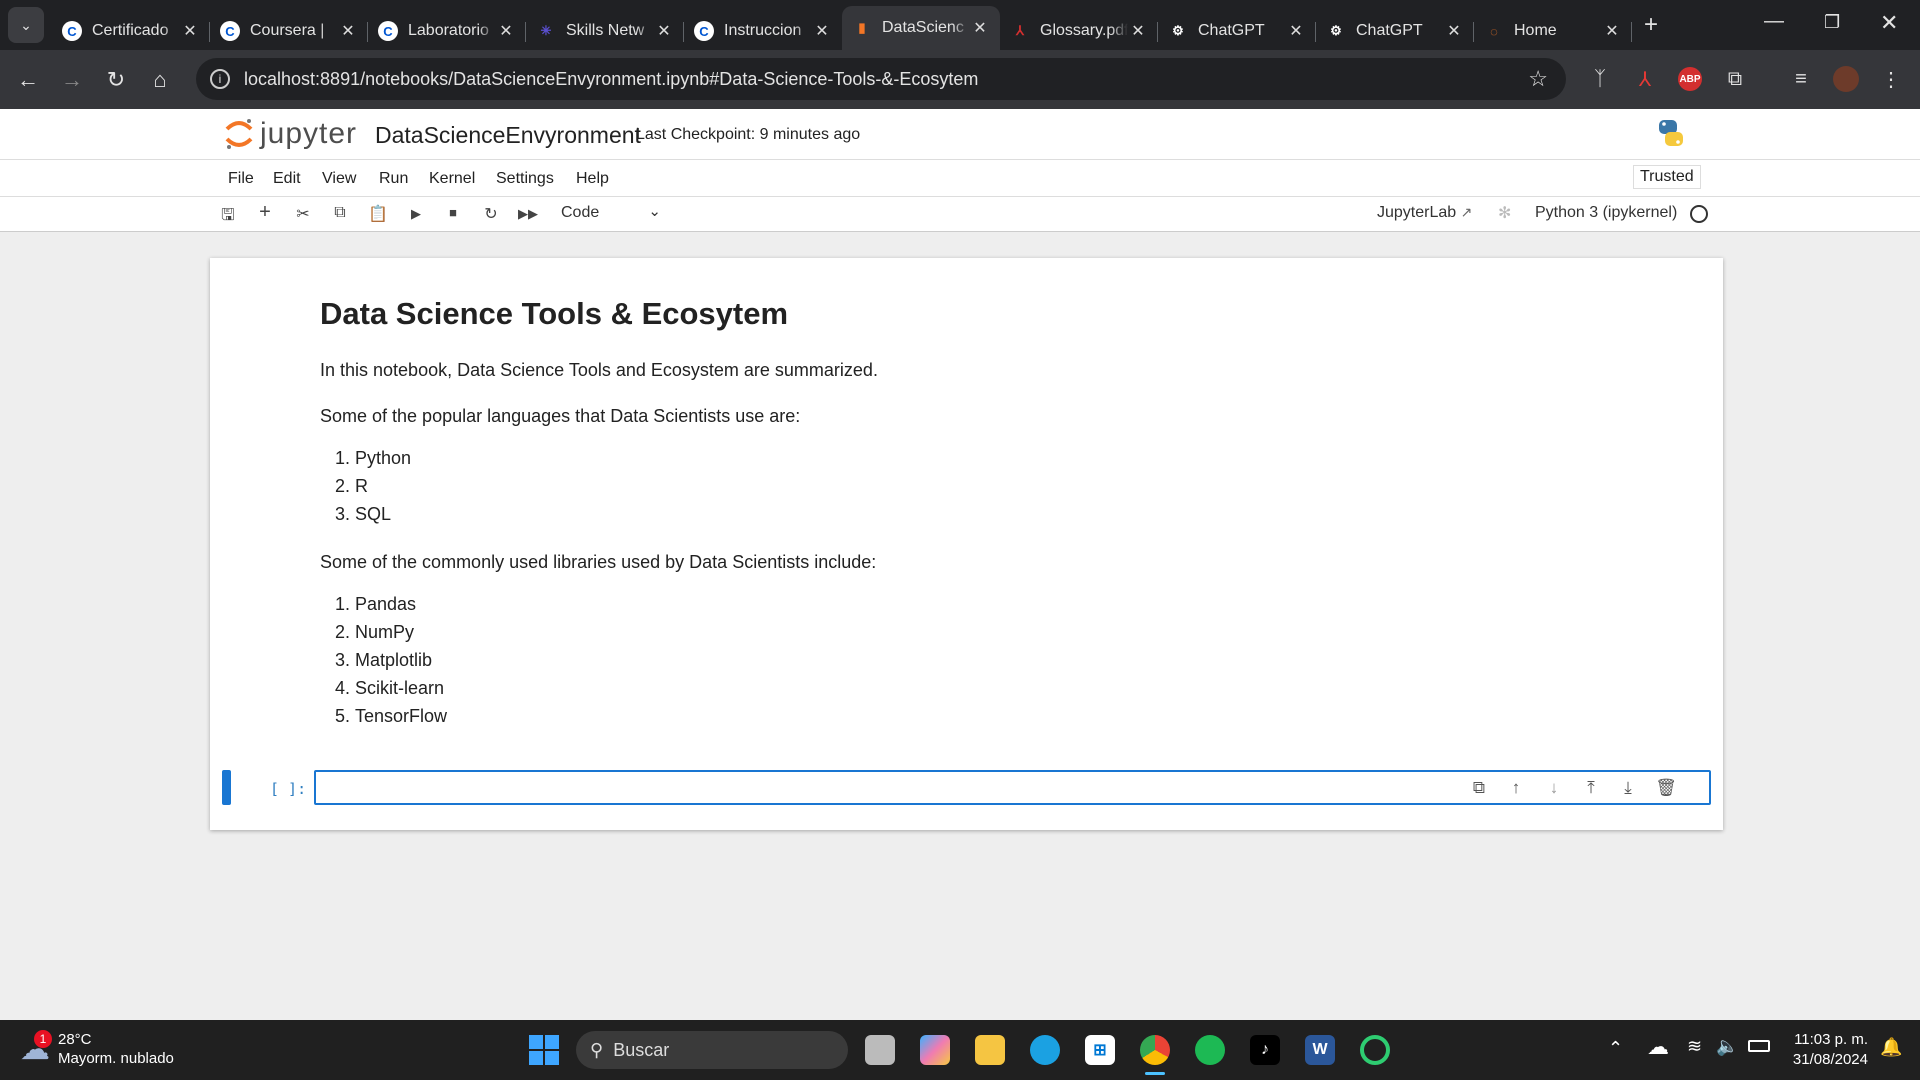 Image resolution: width=1920 pixels, height=1080 pixels. What do you see at coordinates (763, 31) in the screenshot?
I see `browser-tab: C Instruccion ✕` at bounding box center [763, 31].